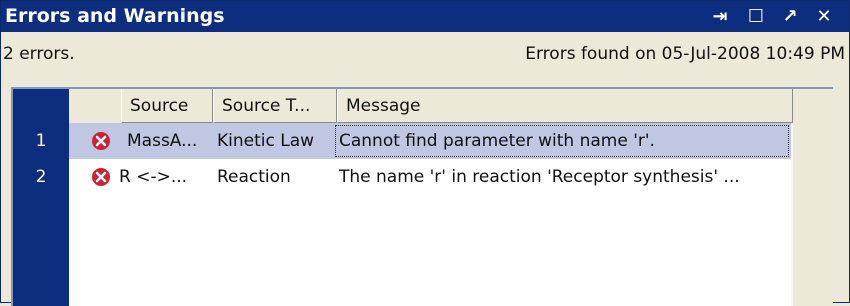 This screenshot has width=850, height=306. Describe the element at coordinates (720, 16) in the screenshot. I see `pin-icon: ⇥` at that location.